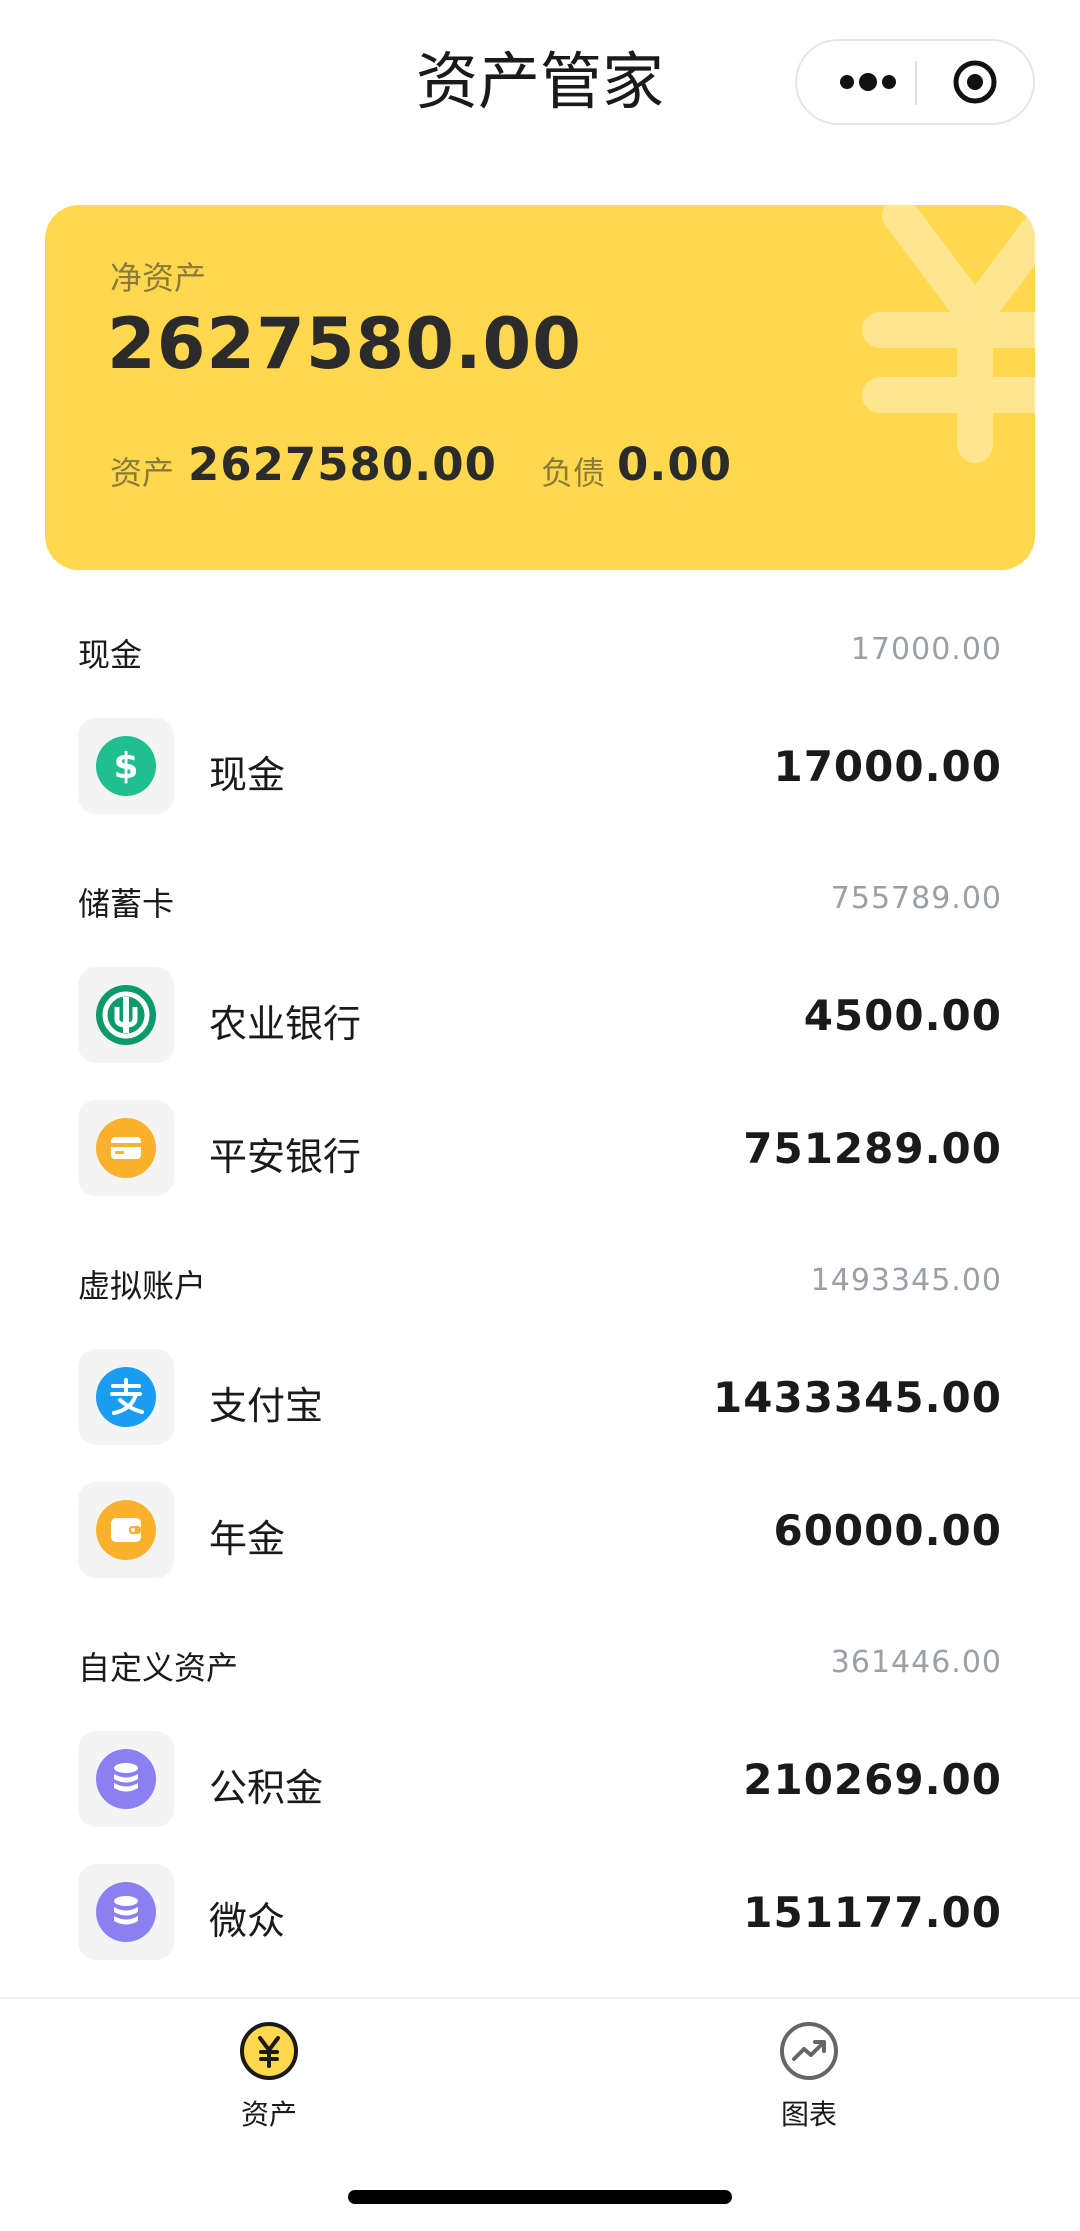 The height and width of the screenshot is (2231, 1080). I want to click on capsule-divider, so click(916, 83).